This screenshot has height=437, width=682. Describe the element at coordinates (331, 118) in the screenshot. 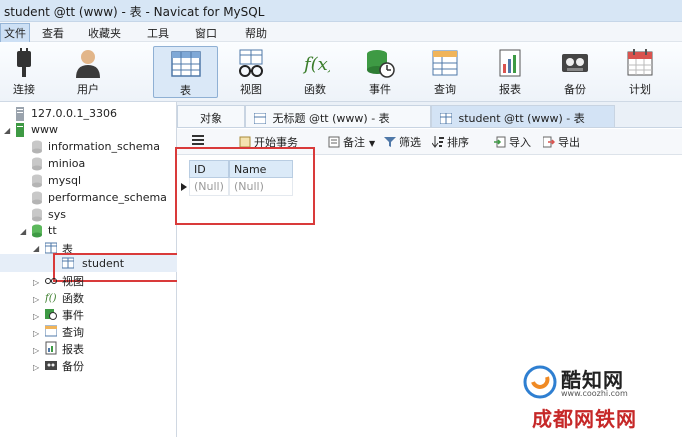

I see `tab-label: 无标题 @tt (www) - 表` at that location.